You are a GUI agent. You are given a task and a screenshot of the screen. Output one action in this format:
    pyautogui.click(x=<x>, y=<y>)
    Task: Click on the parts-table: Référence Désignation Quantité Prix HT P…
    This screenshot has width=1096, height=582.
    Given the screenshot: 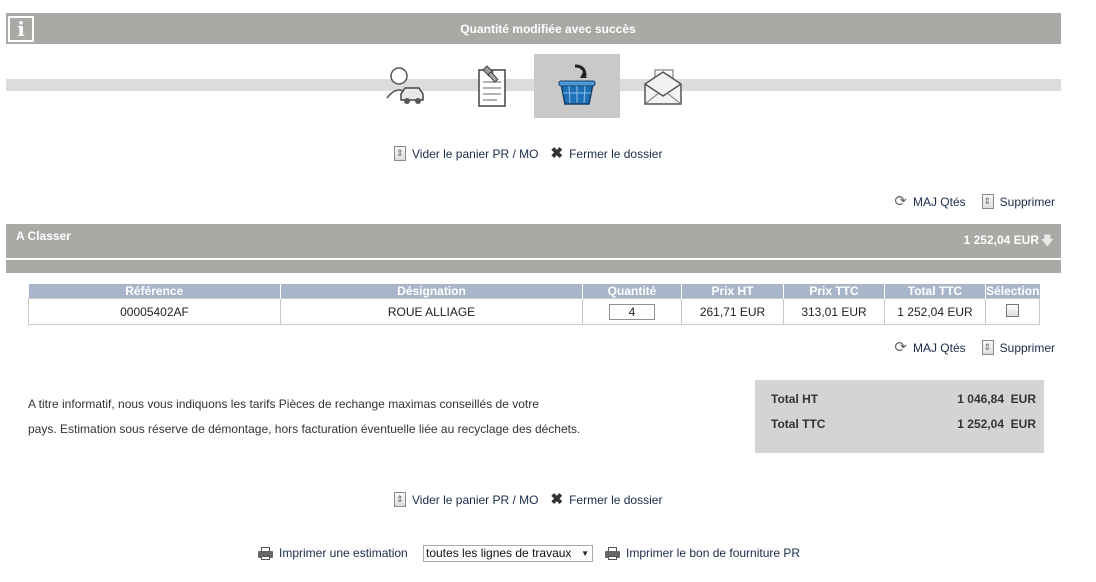 What is the action you would take?
    pyautogui.click(x=534, y=304)
    